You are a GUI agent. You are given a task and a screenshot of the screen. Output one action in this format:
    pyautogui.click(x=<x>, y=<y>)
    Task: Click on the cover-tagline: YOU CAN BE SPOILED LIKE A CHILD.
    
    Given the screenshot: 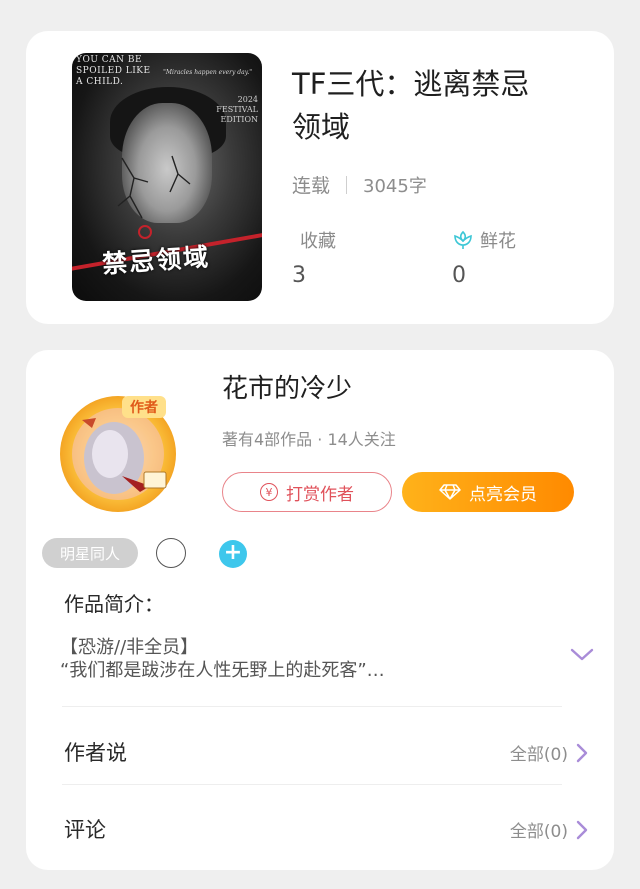 What is the action you would take?
    pyautogui.click(x=113, y=71)
    